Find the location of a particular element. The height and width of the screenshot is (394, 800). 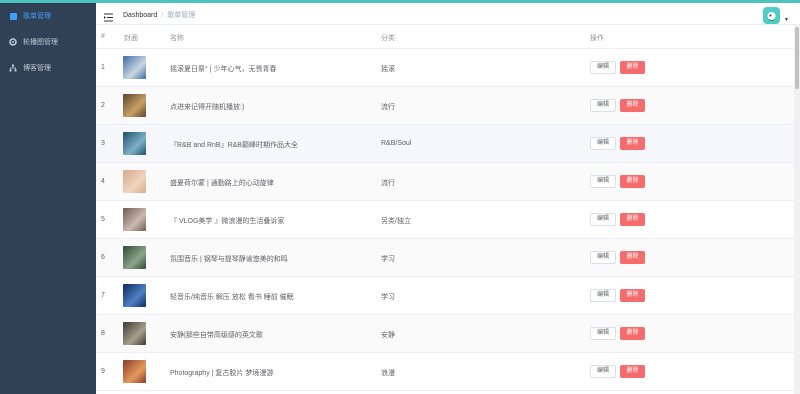

vertical-scrollbar is located at coordinates (797, 209).